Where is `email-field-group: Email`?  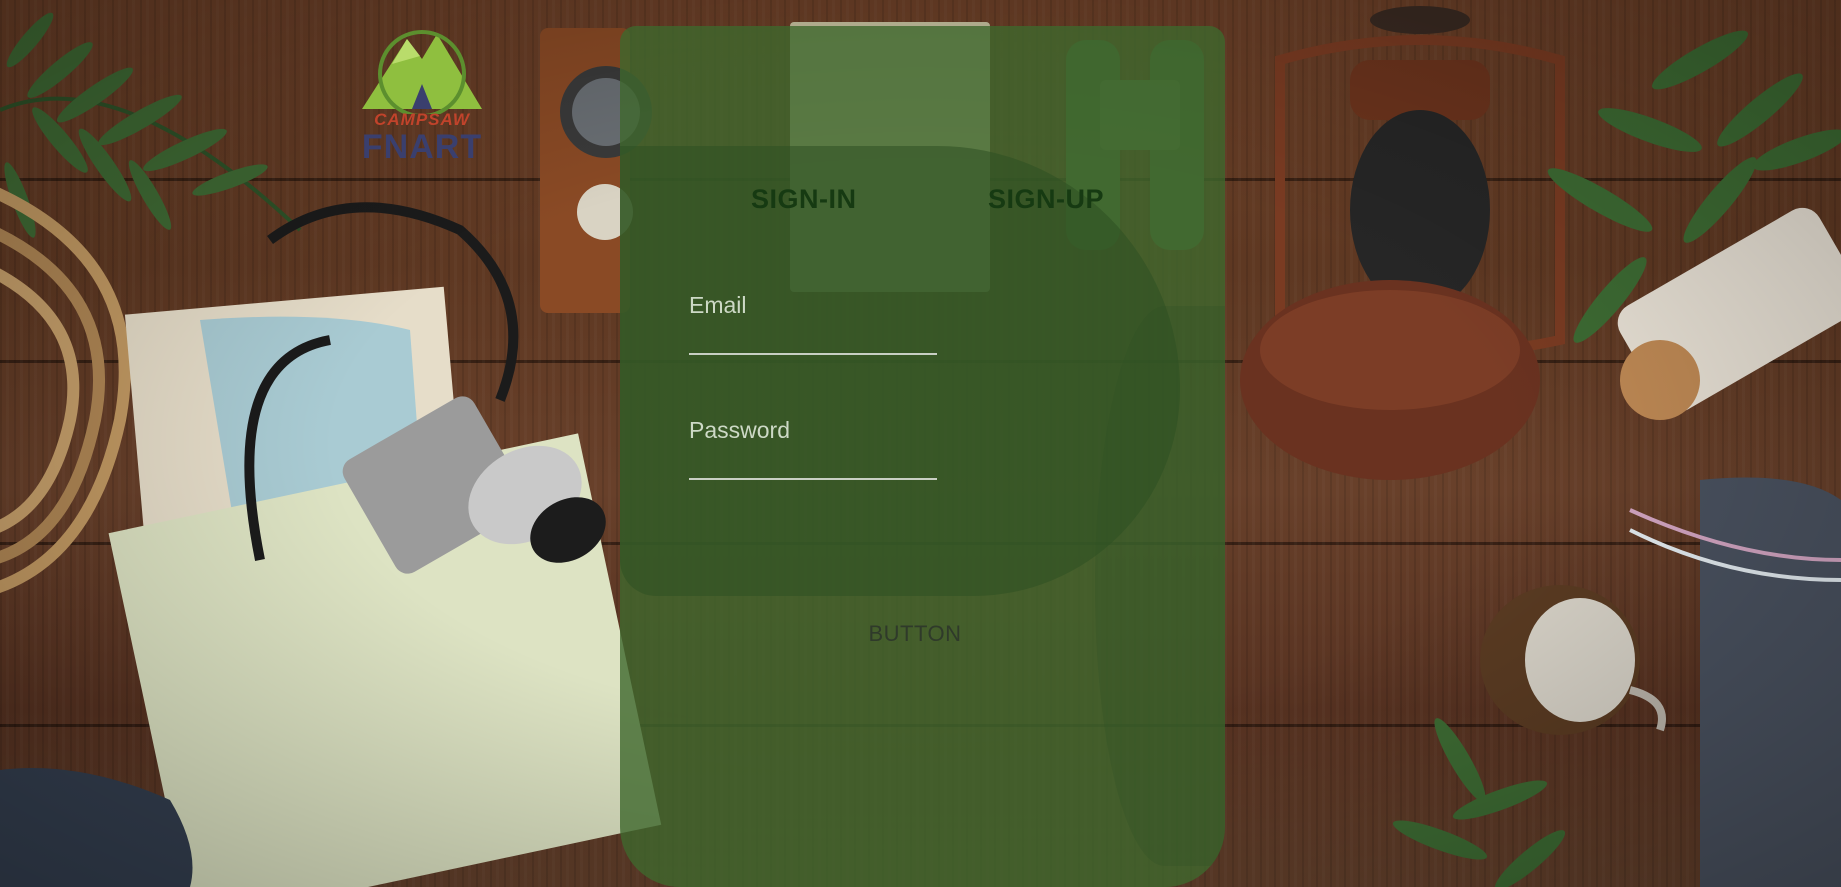
email-field-group: Email is located at coordinates (813, 323).